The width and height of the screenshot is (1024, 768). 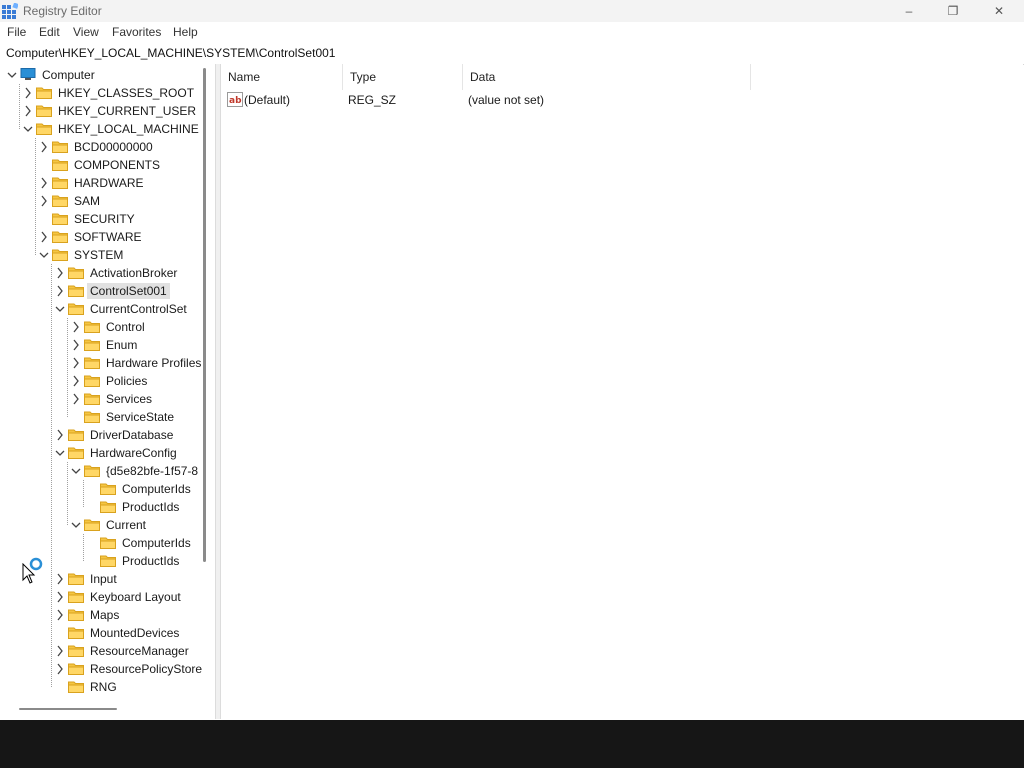 I want to click on tree-node: Services, so click(x=100, y=399).